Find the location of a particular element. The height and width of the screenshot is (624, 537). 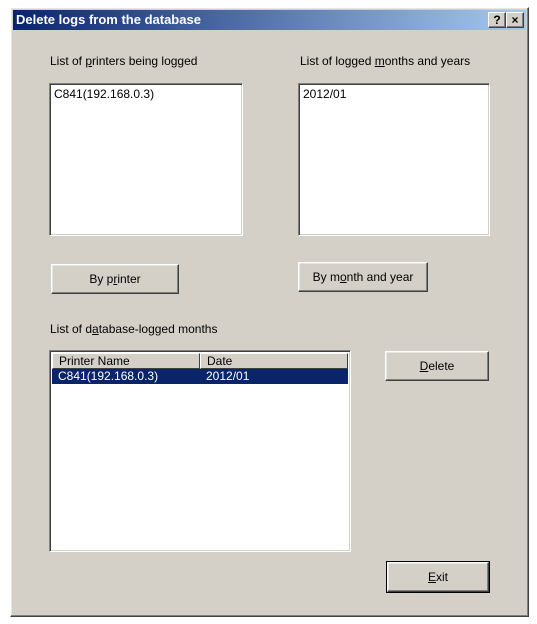

printers-list-label: List of printers being logged is located at coordinates (124, 61).